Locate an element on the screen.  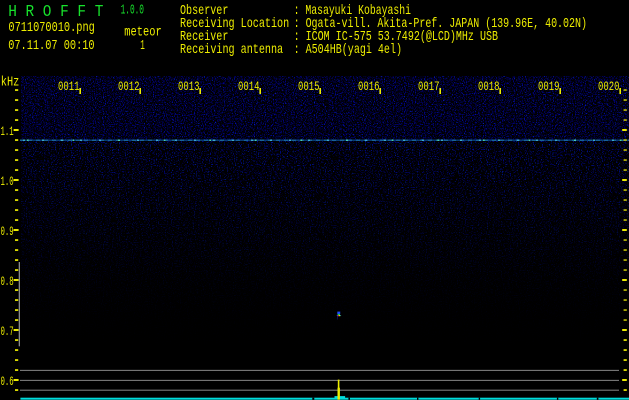
svg-text: 0.7 is located at coordinates (7, 331).